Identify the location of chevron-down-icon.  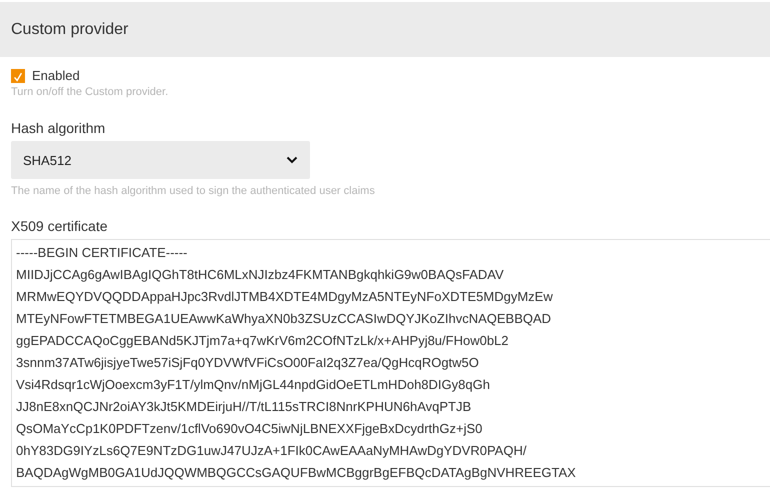
(292, 160).